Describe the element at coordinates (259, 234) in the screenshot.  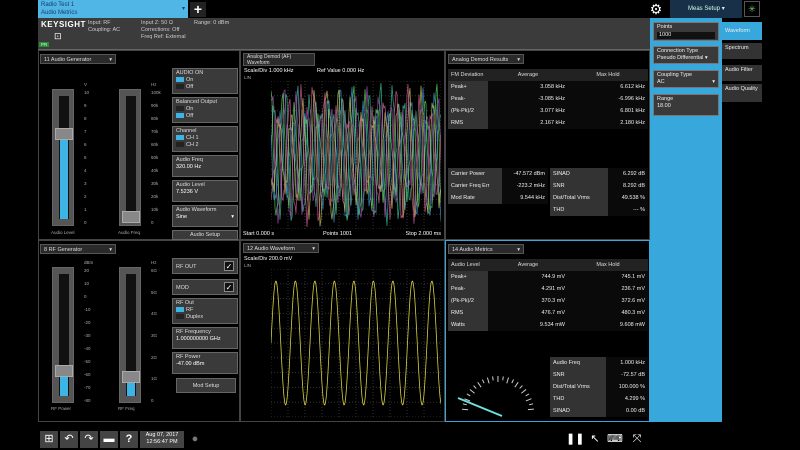
I see `start-time: Start 0.000 s` at that location.